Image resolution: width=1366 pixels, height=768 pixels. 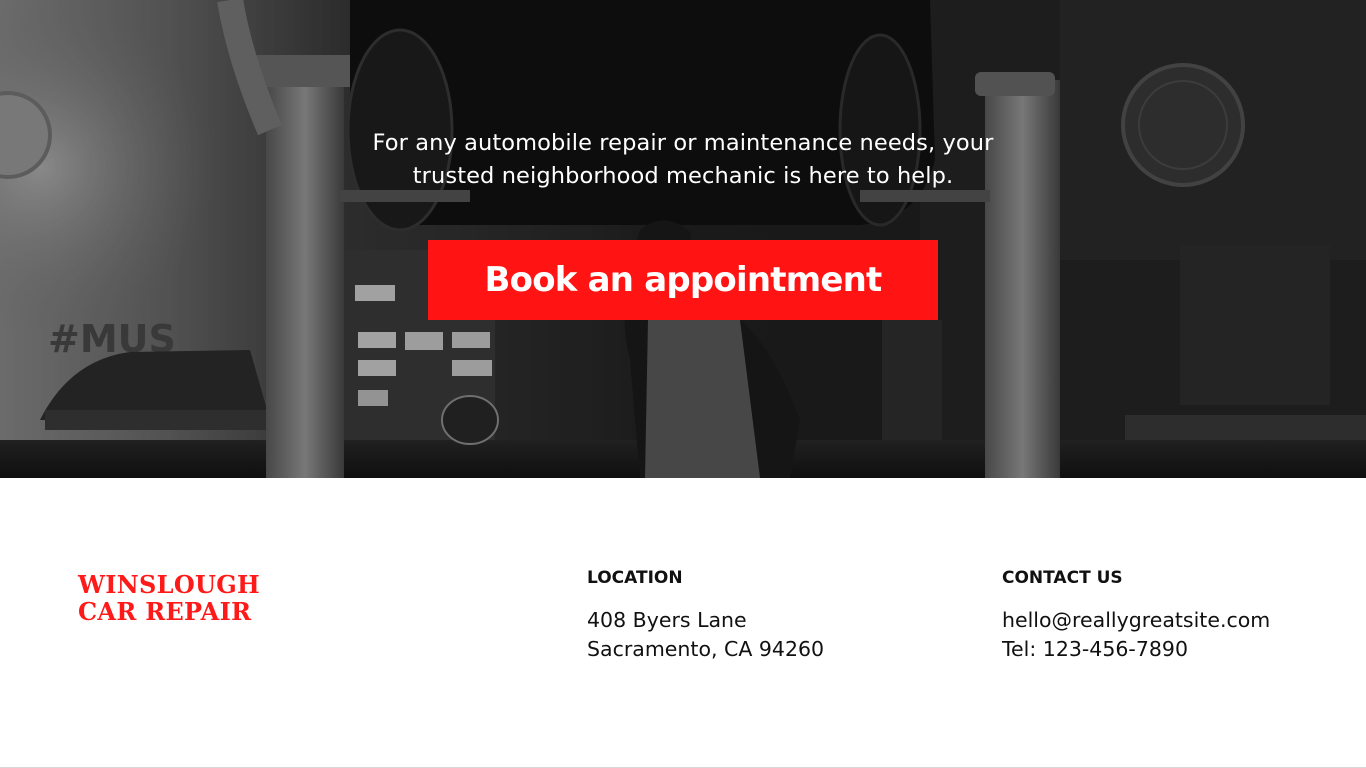 What do you see at coordinates (1136, 649) in the screenshot?
I see `contact-phone: Tel: 123-456-7890` at bounding box center [1136, 649].